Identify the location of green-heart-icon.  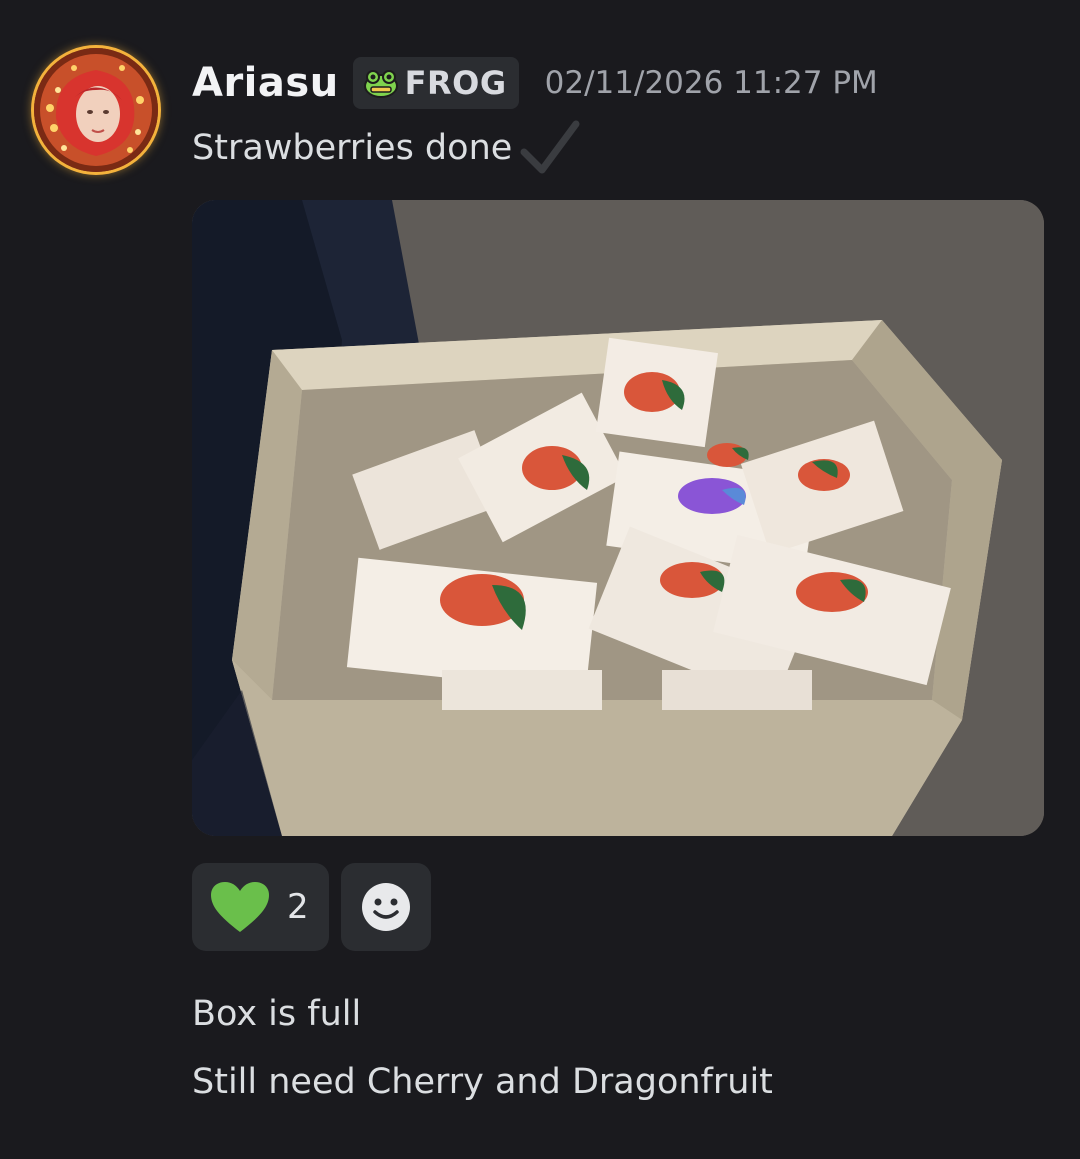
(240, 907).